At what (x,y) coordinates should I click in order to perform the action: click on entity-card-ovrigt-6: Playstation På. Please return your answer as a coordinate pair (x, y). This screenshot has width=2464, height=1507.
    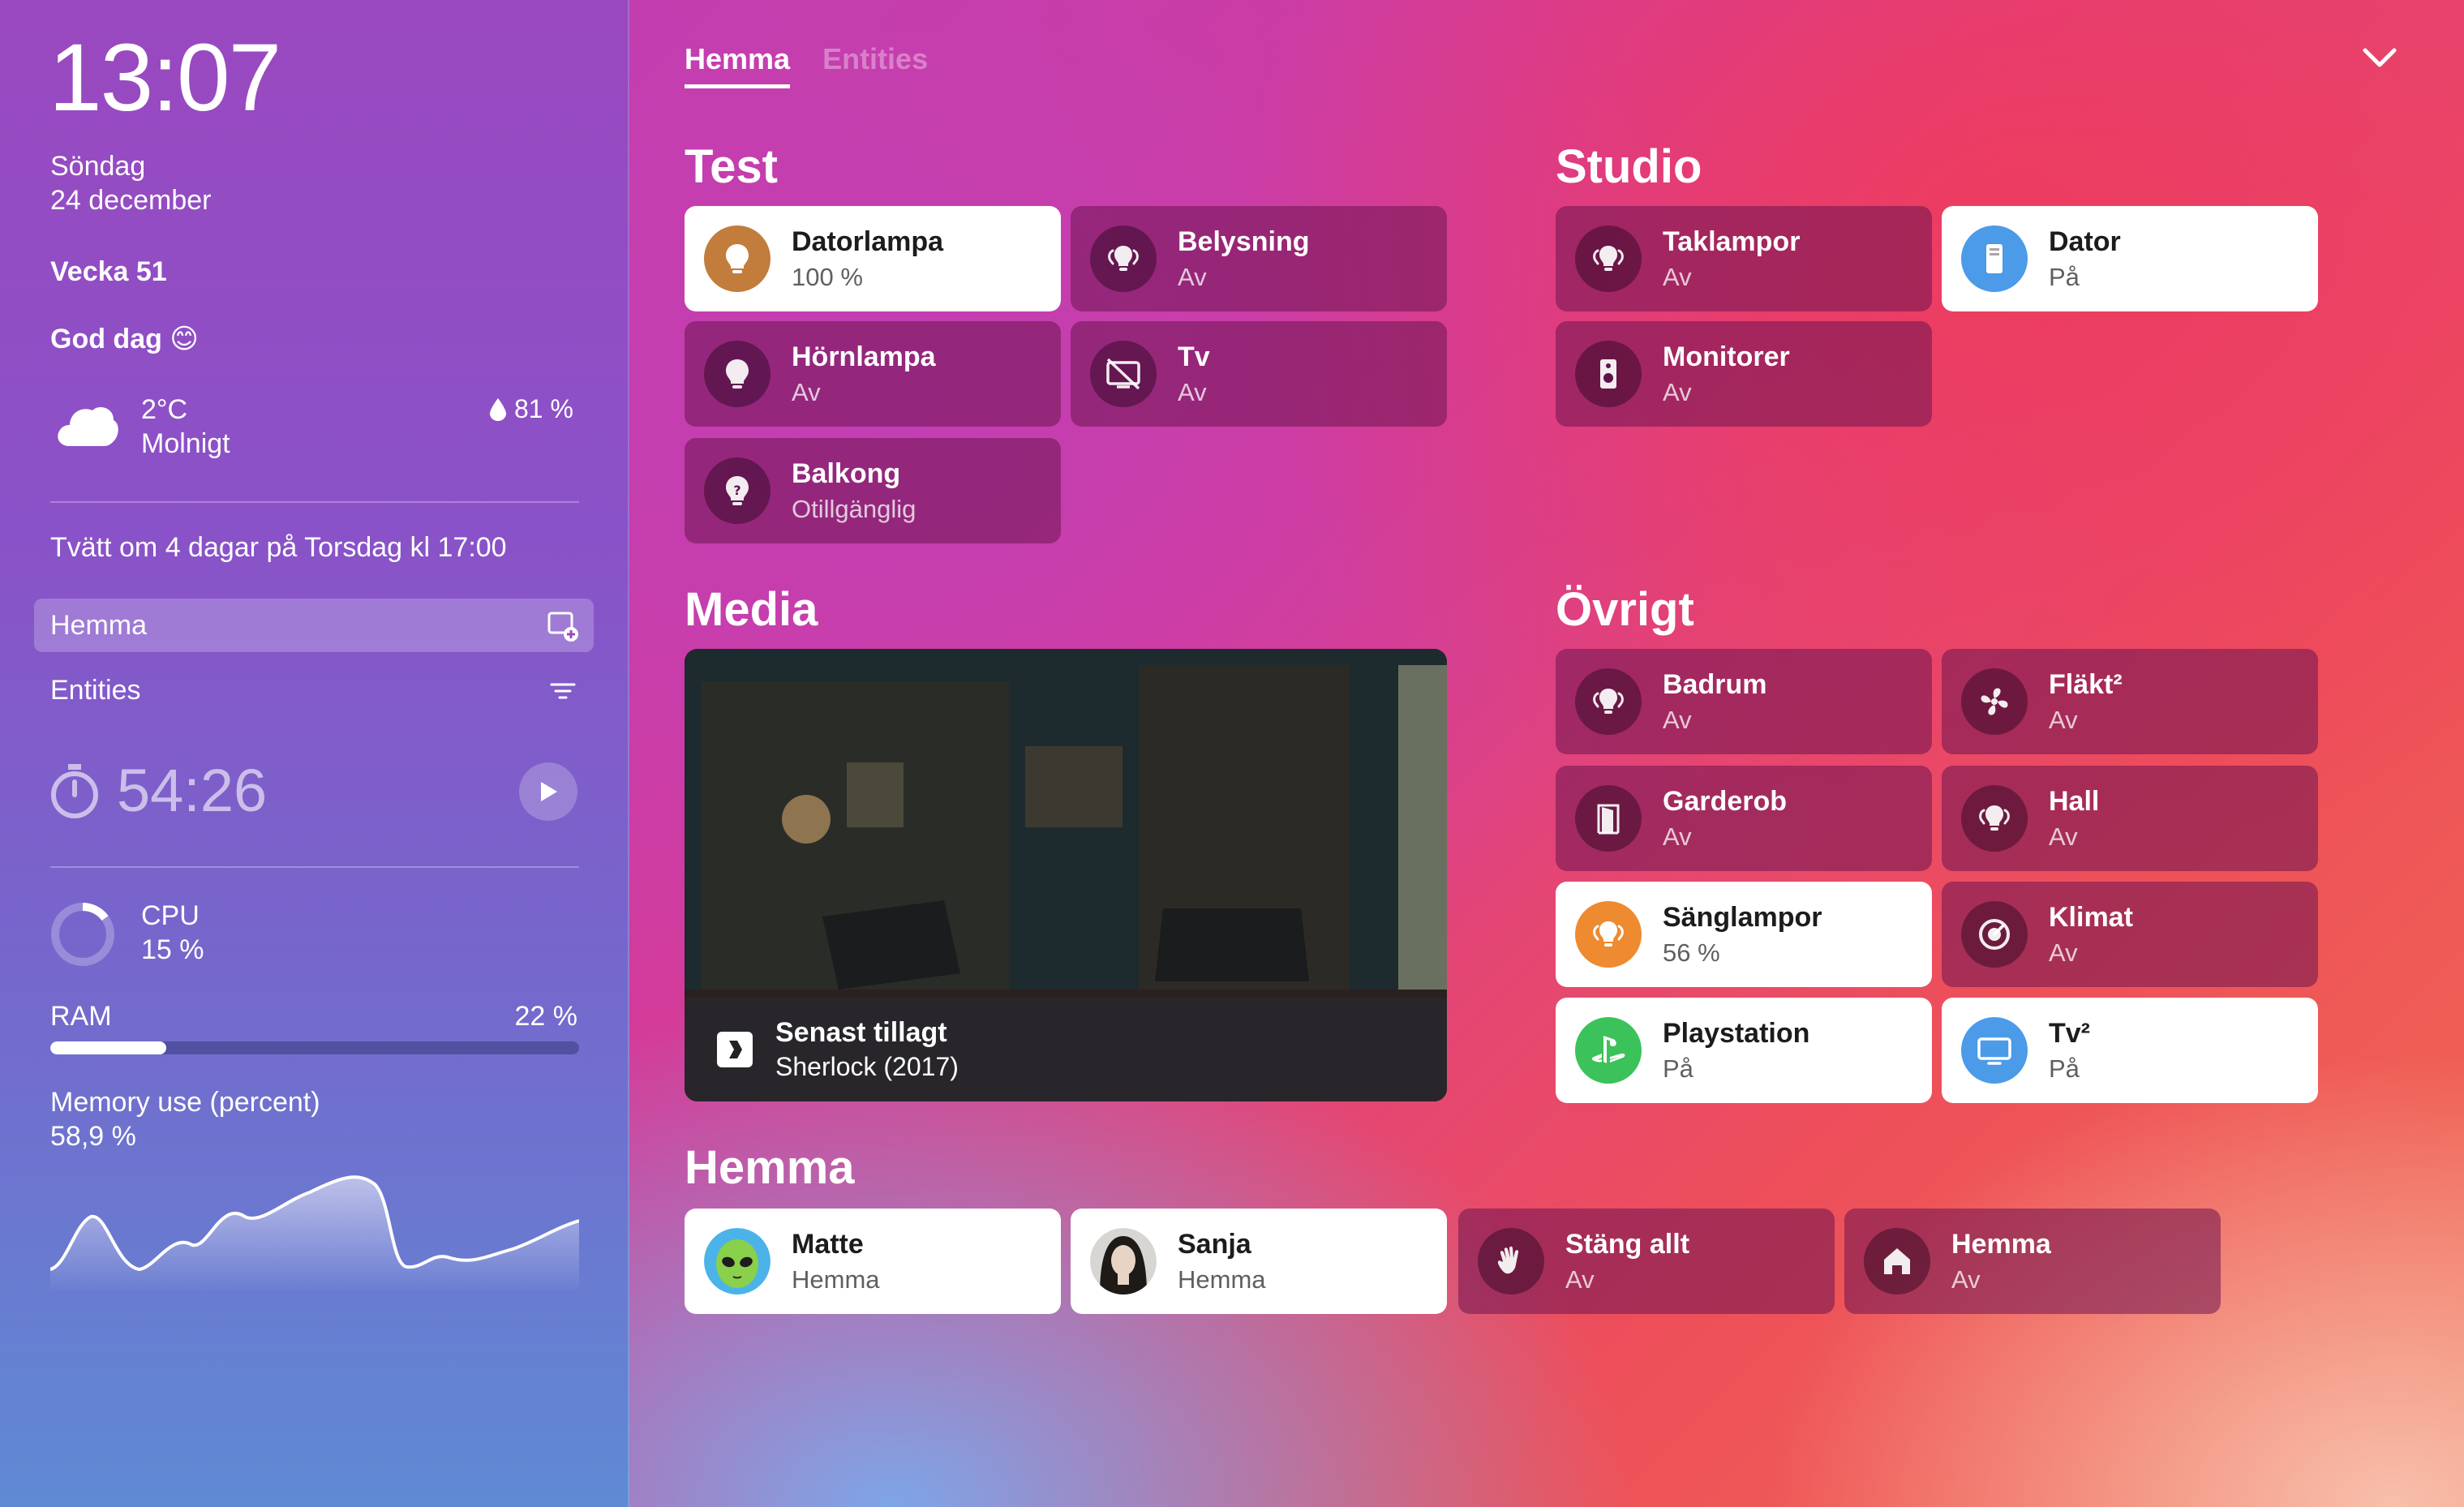
    Looking at the image, I should click on (1744, 1050).